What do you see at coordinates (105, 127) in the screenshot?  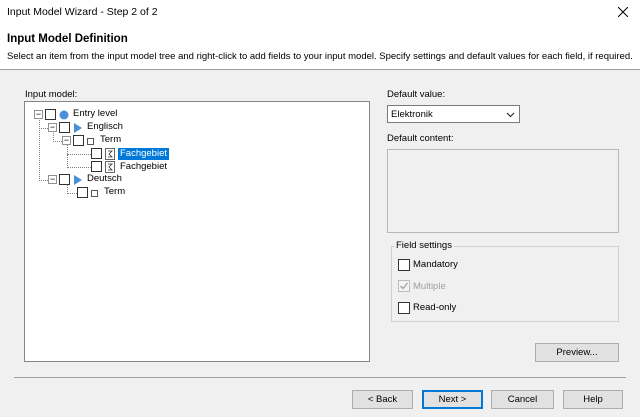 I see `tree-node-label: Englisch` at bounding box center [105, 127].